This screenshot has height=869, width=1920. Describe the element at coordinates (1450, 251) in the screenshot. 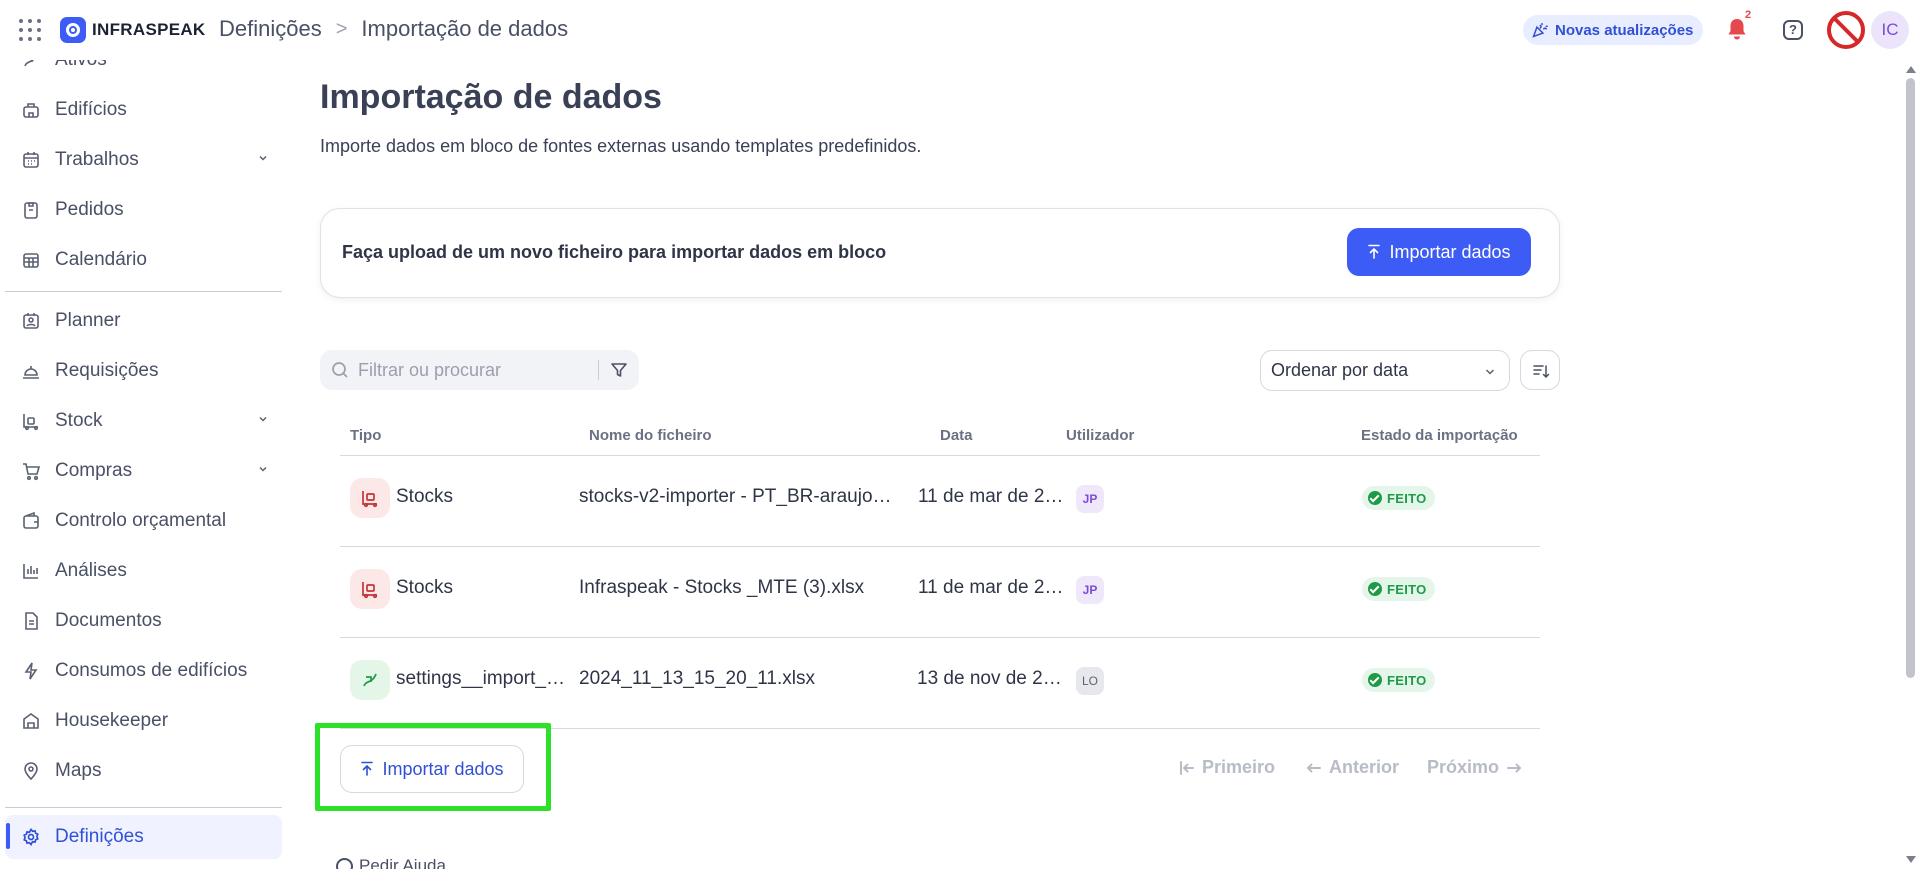

I see `import-data-label: Importar dados` at that location.